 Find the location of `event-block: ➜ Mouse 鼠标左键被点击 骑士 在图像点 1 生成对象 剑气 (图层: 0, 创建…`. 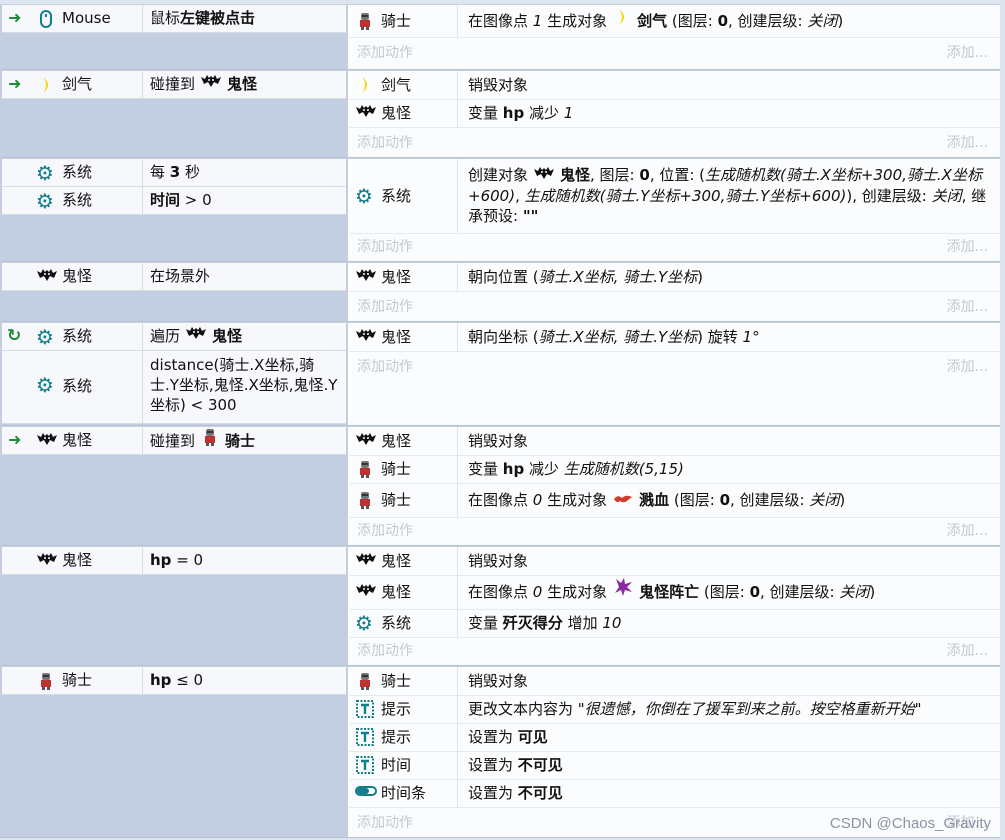

event-block: ➜ Mouse 鼠标左键被点击 骑士 在图像点 1 生成对象 剑气 (图层: 0, 创建… is located at coordinates (500, 37).